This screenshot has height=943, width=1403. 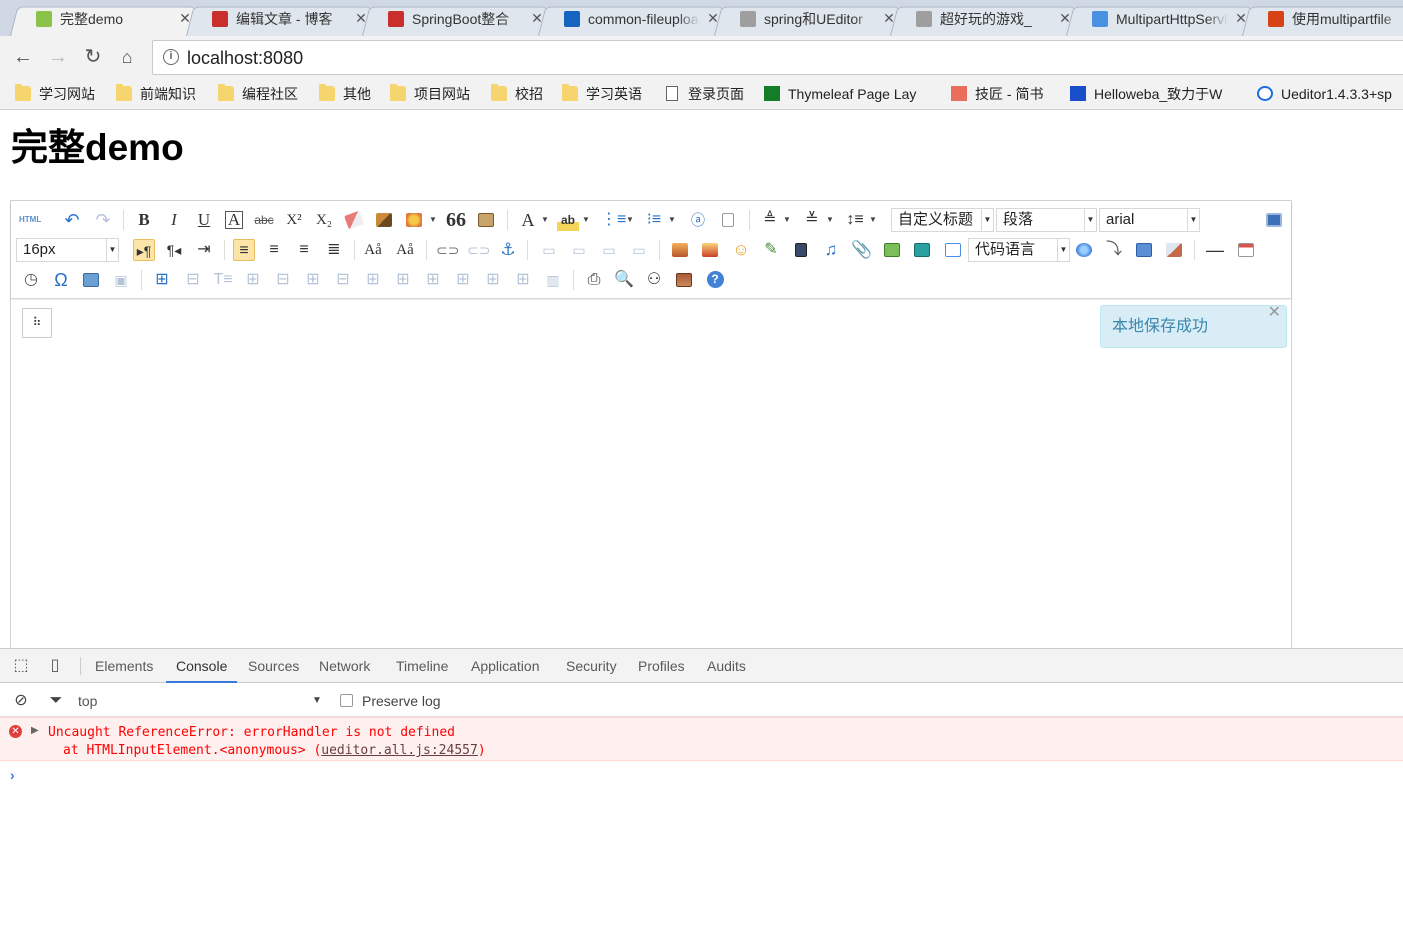 What do you see at coordinates (324, 220) in the screenshot?
I see `subscript-icon: X₂` at bounding box center [324, 220].